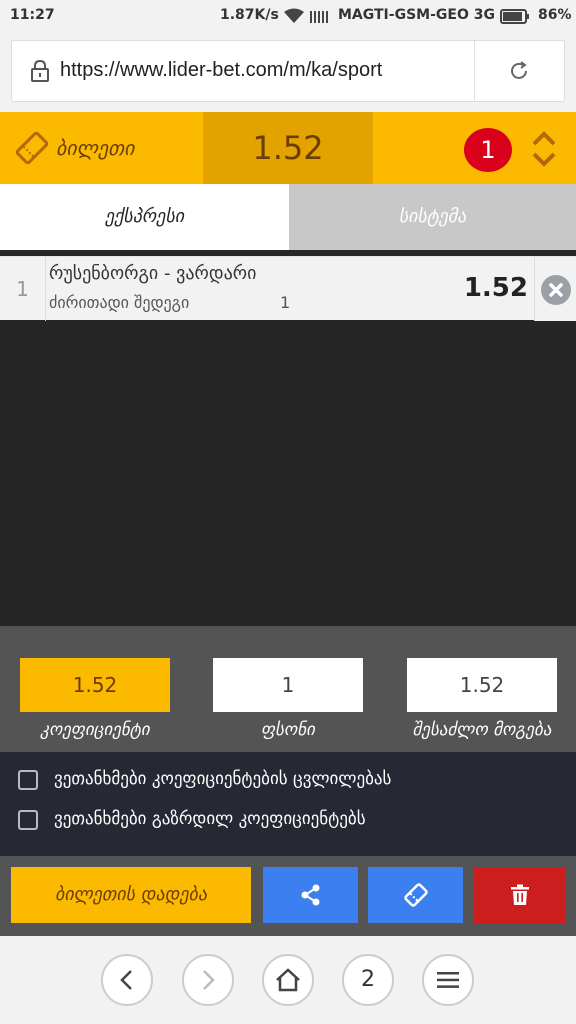 Image resolution: width=576 pixels, height=1024 pixels. I want to click on accept-boosted-odds-label: ვეთანხმები გაზრდილ კოეფიციენტებს, so click(210, 819).